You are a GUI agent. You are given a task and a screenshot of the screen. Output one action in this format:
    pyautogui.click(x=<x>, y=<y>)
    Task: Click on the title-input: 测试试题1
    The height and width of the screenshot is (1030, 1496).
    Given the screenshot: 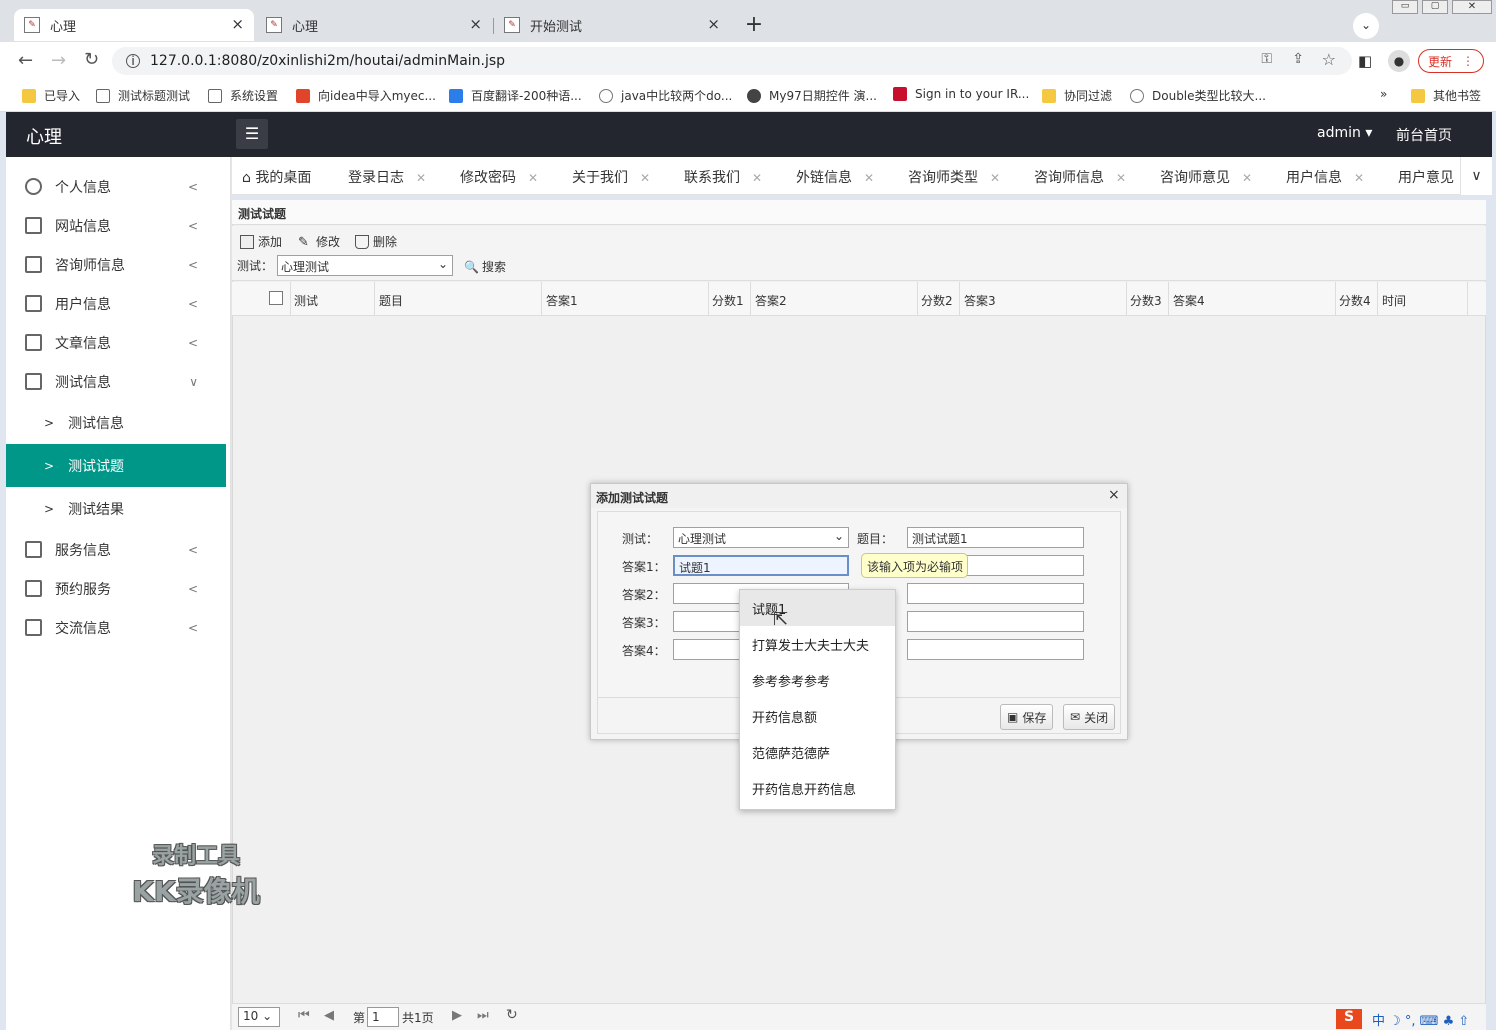 What is the action you would take?
    pyautogui.click(x=995, y=537)
    